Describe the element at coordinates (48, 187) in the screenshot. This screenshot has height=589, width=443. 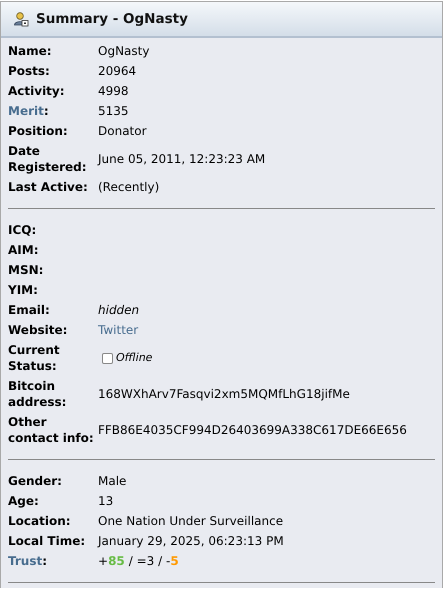
I see `field-label: Last Active:` at that location.